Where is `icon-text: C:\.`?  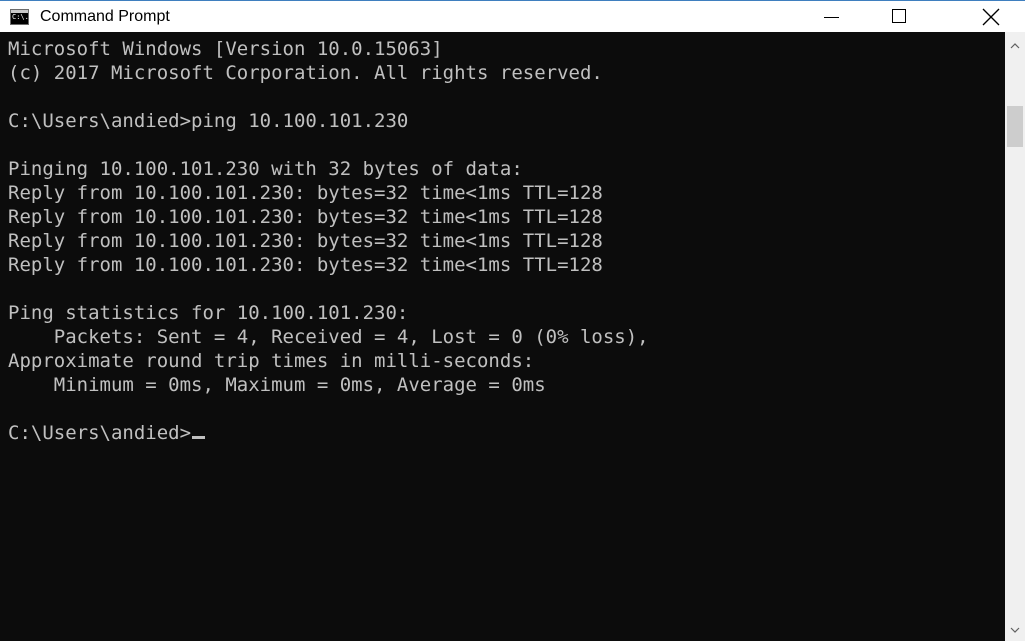 icon-text: C:\. is located at coordinates (20, 17).